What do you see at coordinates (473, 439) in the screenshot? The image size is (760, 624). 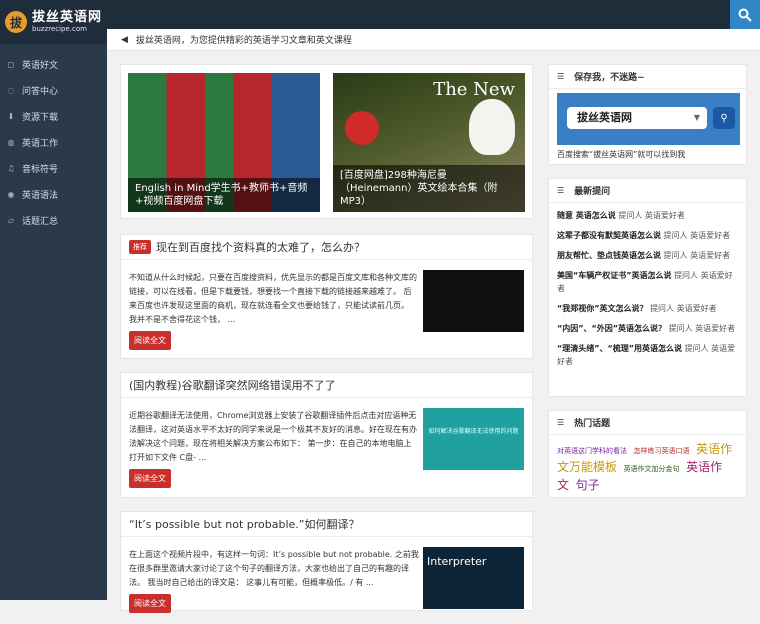 I see `post-thumbnail: 如何解决谷歌翻译无法使用的问题` at bounding box center [473, 439].